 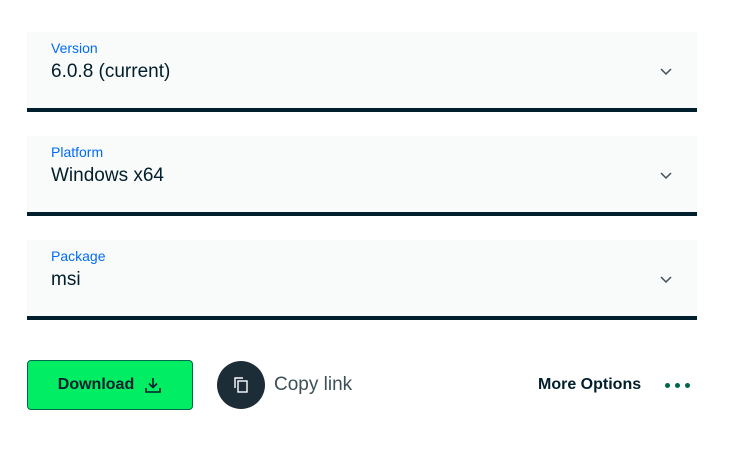 I want to click on copy-icon, so click(x=241, y=385).